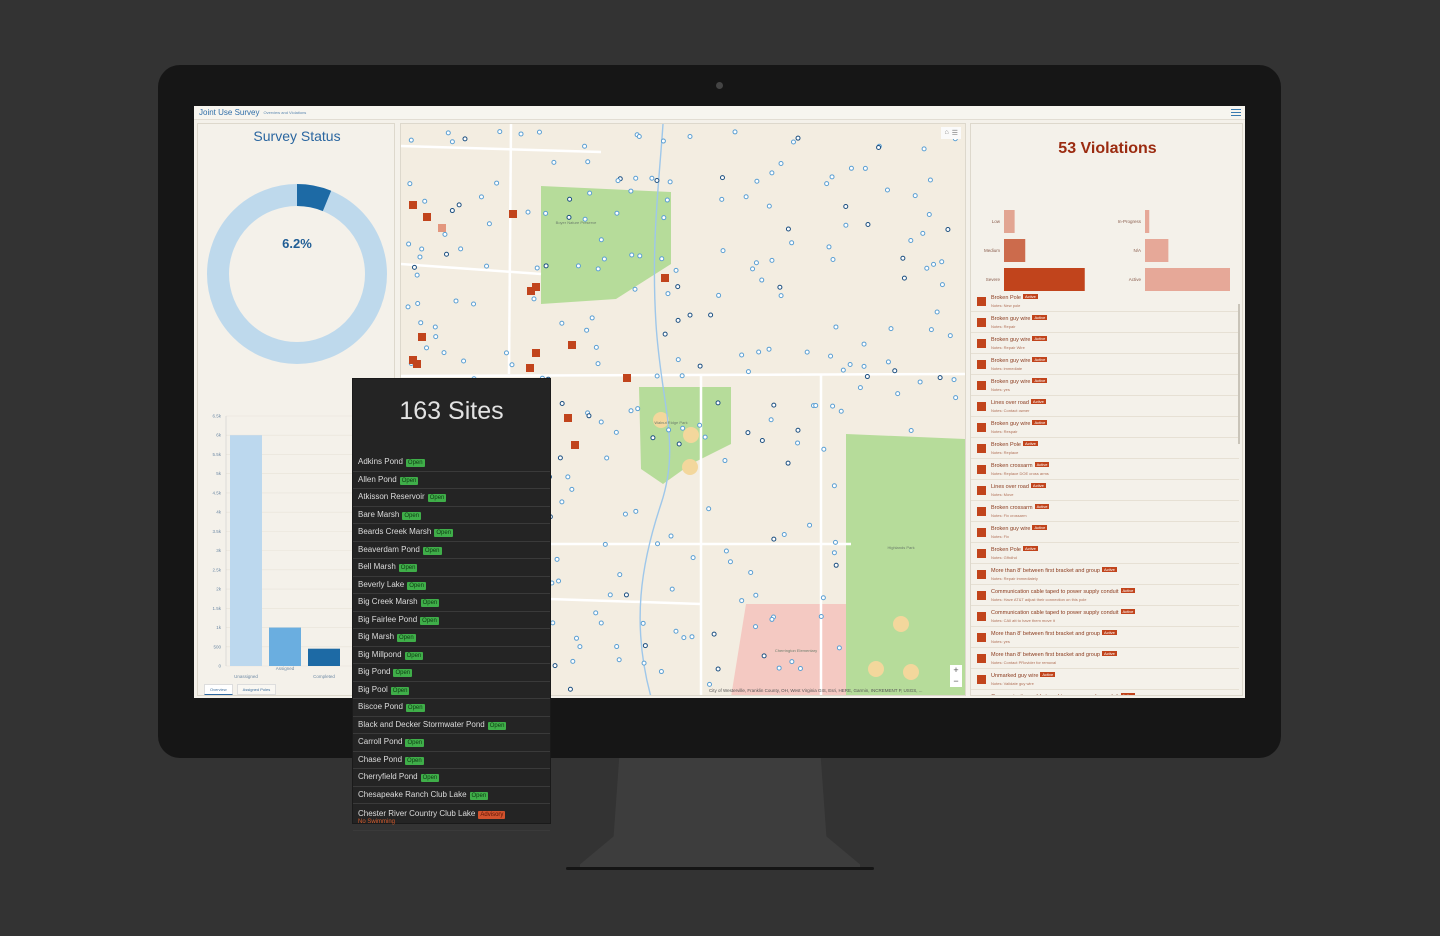 Image resolution: width=1440 pixels, height=936 pixels. What do you see at coordinates (324, 657) in the screenshot?
I see `bar-completed` at bounding box center [324, 657].